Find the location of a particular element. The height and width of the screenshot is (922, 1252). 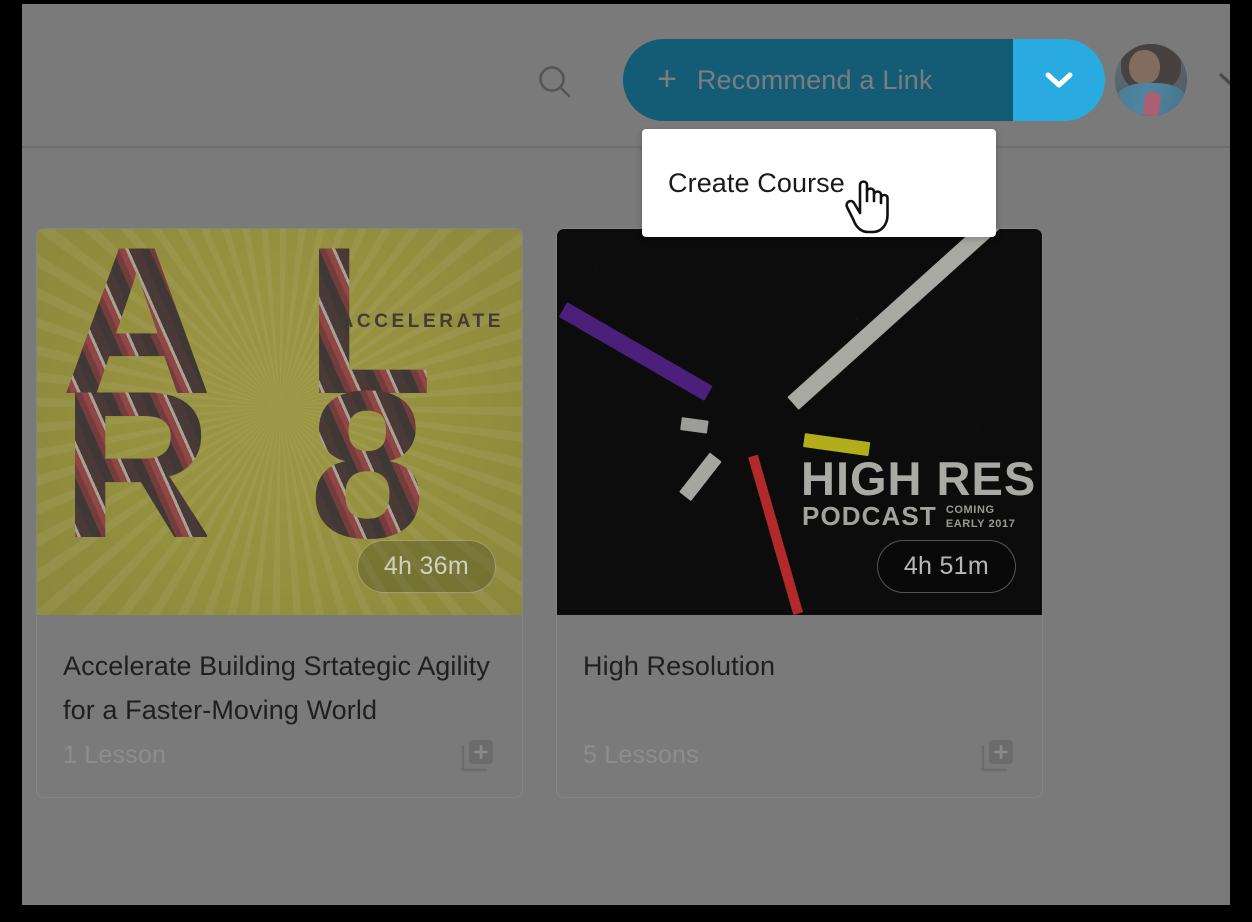

recommend-a-link-button: + Recommend a Link is located at coordinates (818, 80).